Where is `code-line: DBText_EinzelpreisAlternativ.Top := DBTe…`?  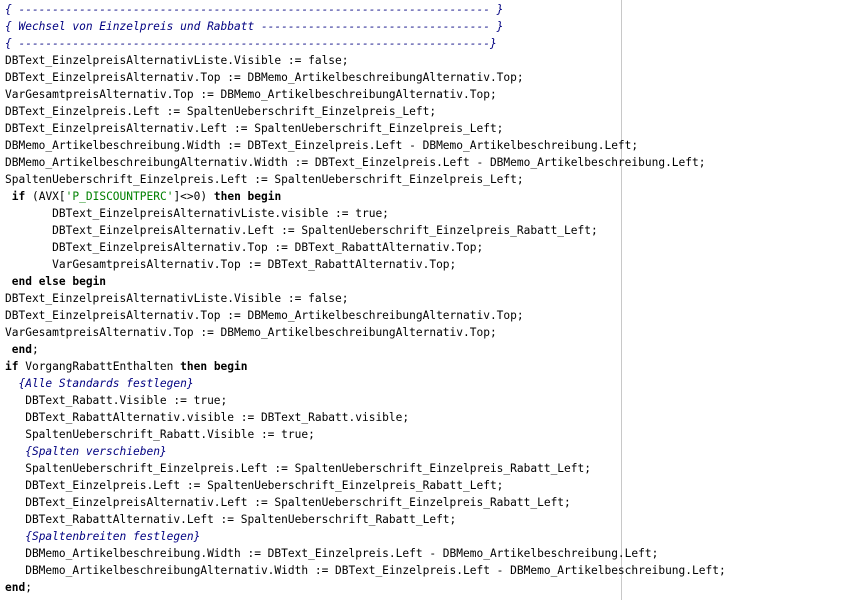 code-line: DBText_EinzelpreisAlternativ.Top := DBTe… is located at coordinates (365, 247).